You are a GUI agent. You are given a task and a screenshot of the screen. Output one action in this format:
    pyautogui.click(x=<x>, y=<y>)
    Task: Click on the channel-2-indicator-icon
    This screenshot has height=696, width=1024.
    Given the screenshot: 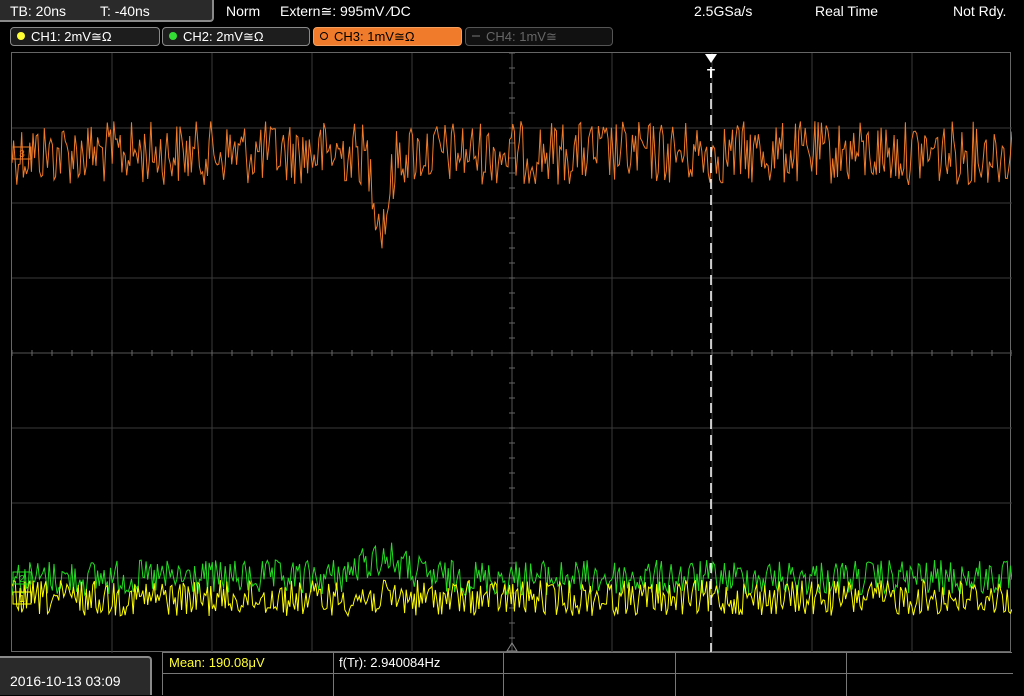 What is the action you would take?
    pyautogui.click(x=173, y=36)
    